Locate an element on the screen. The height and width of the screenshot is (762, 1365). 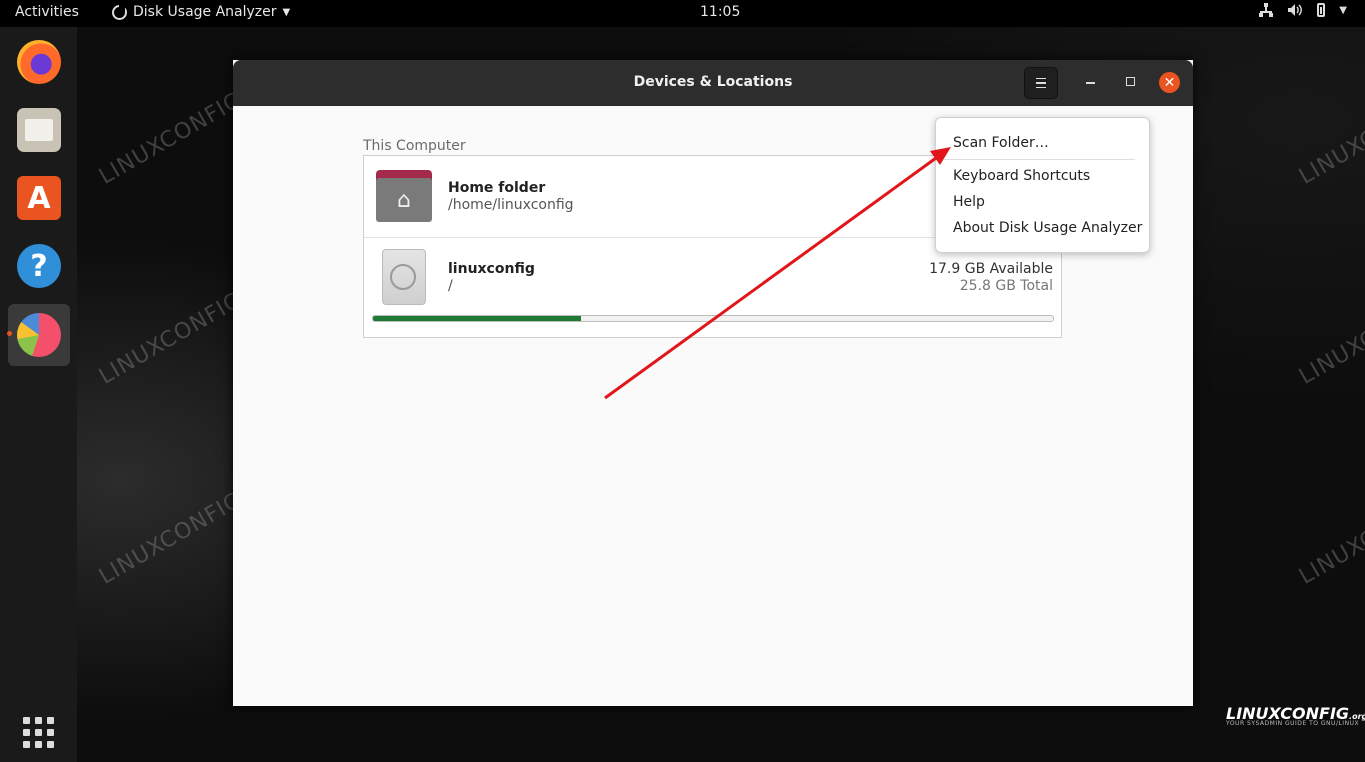
total-space: 25.8 GB Total is located at coordinates (1006, 286).